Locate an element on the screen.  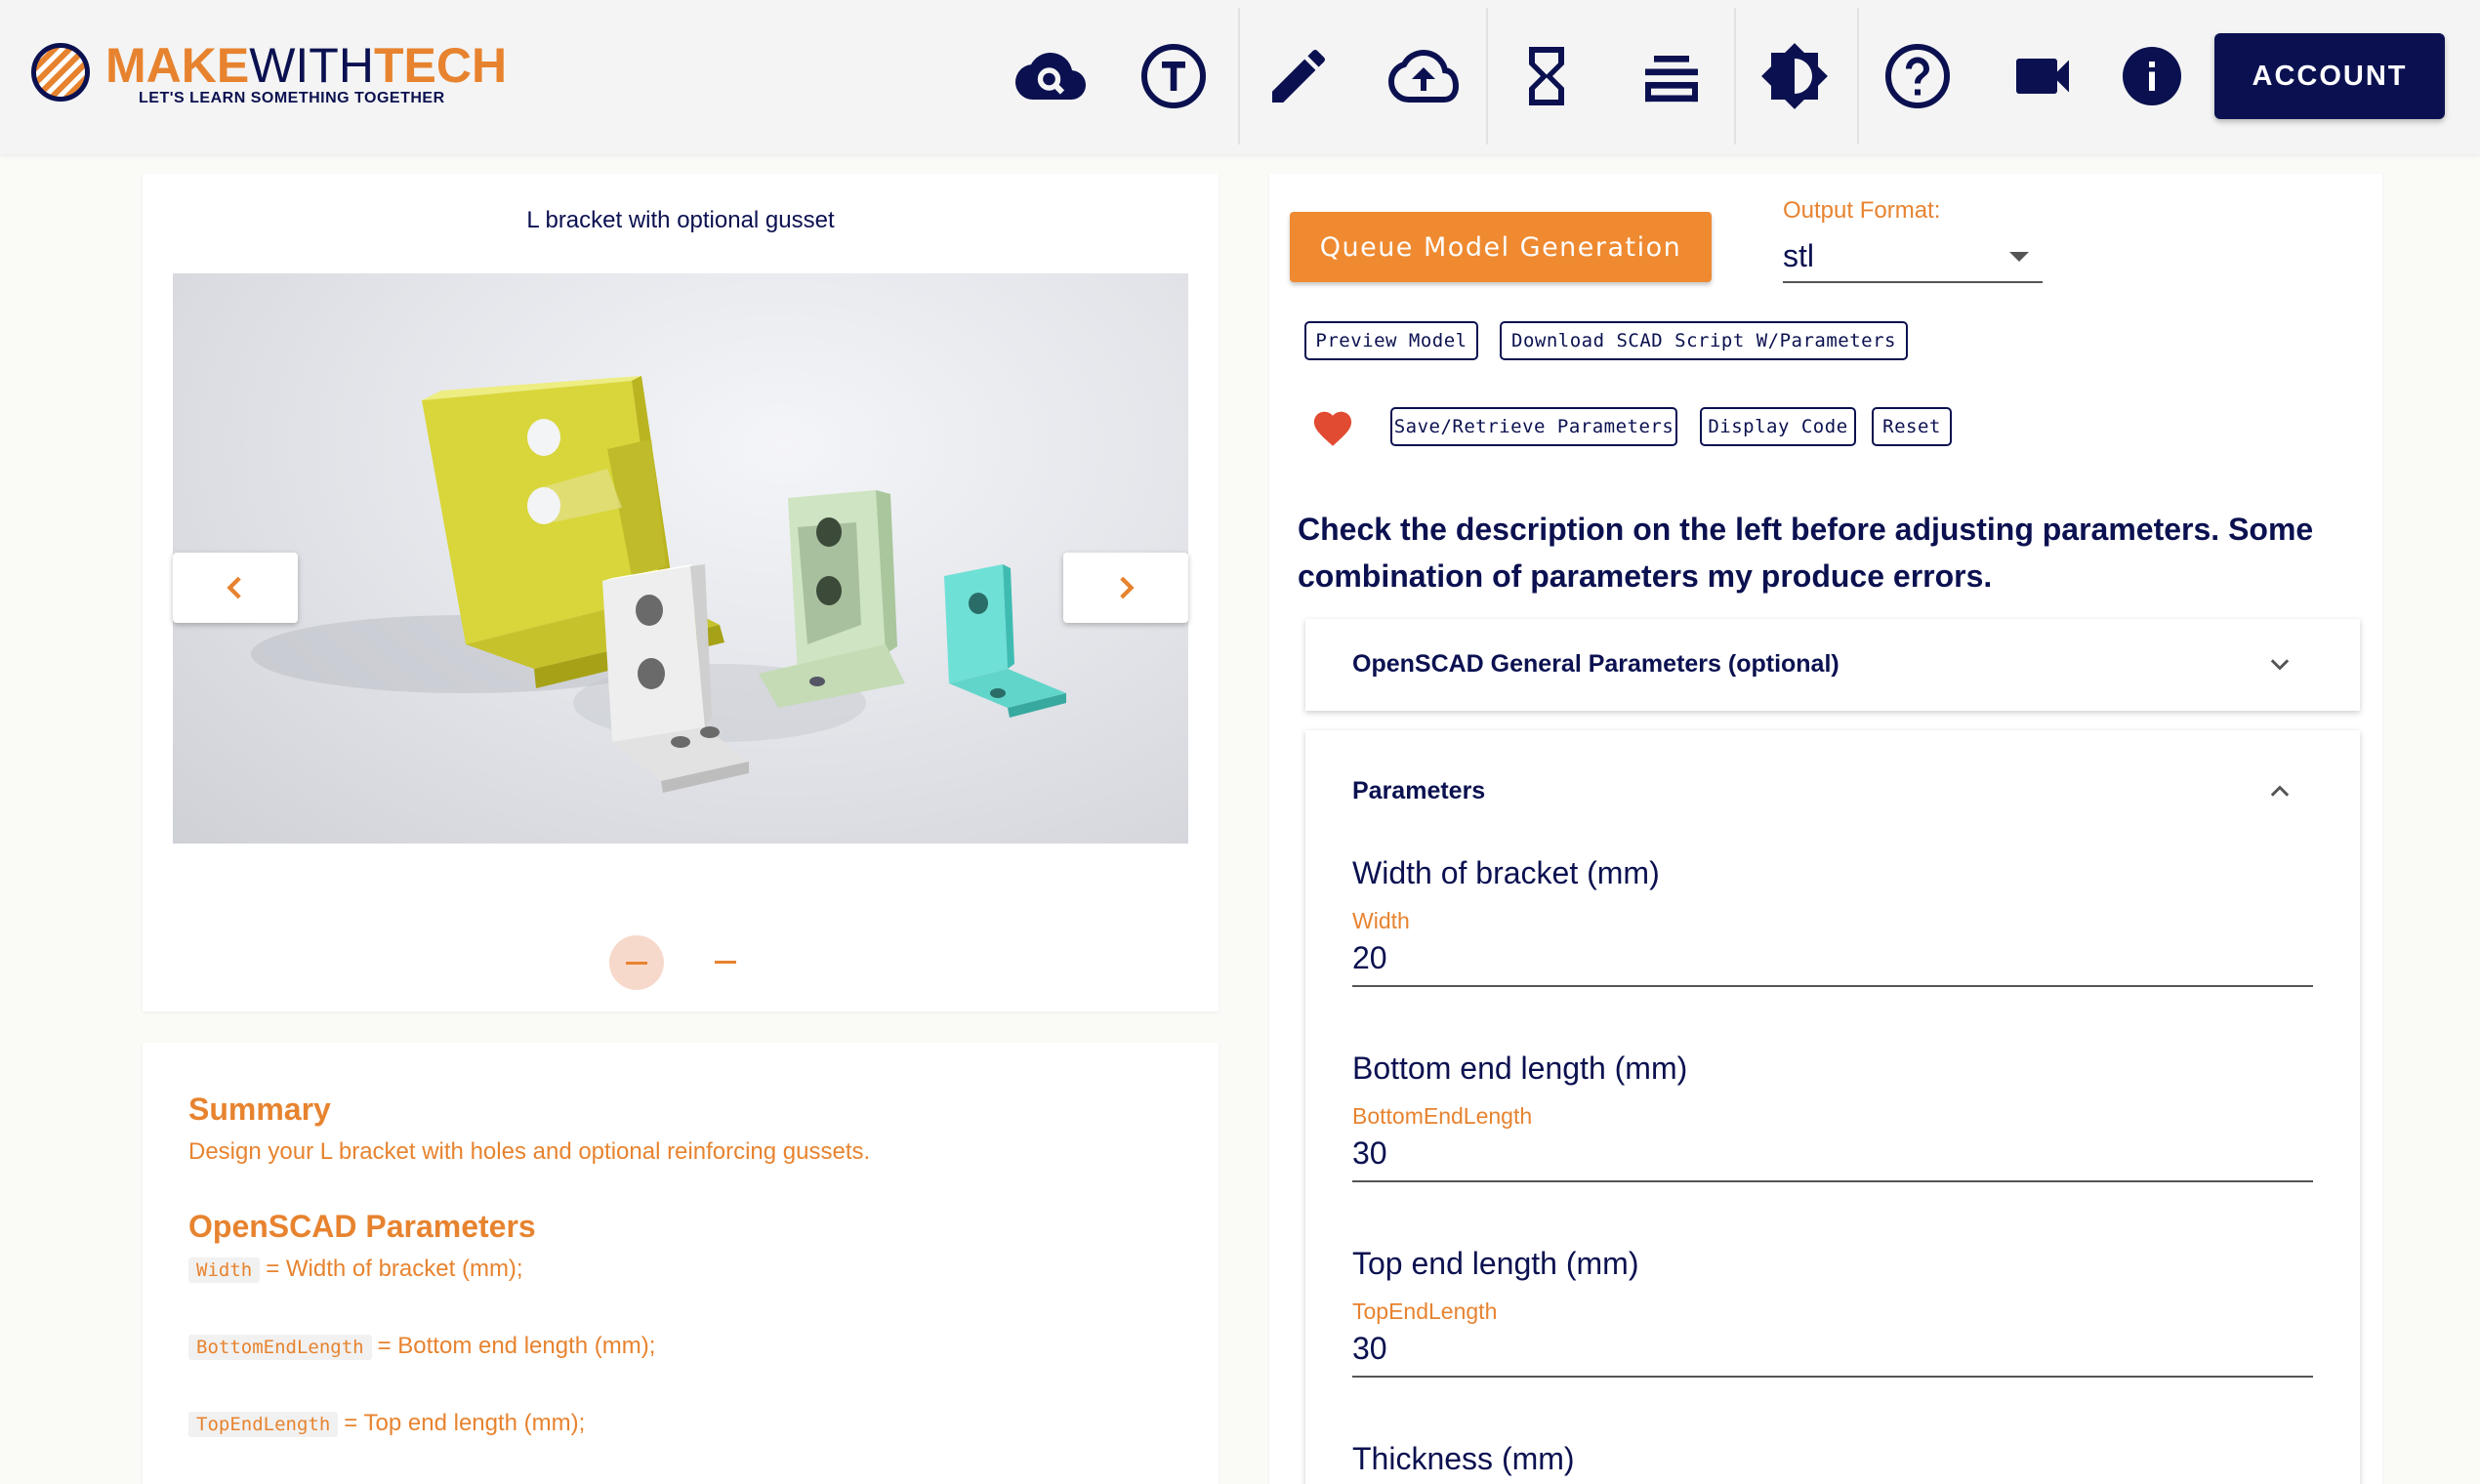
gallery-pagination is located at coordinates (677, 963).